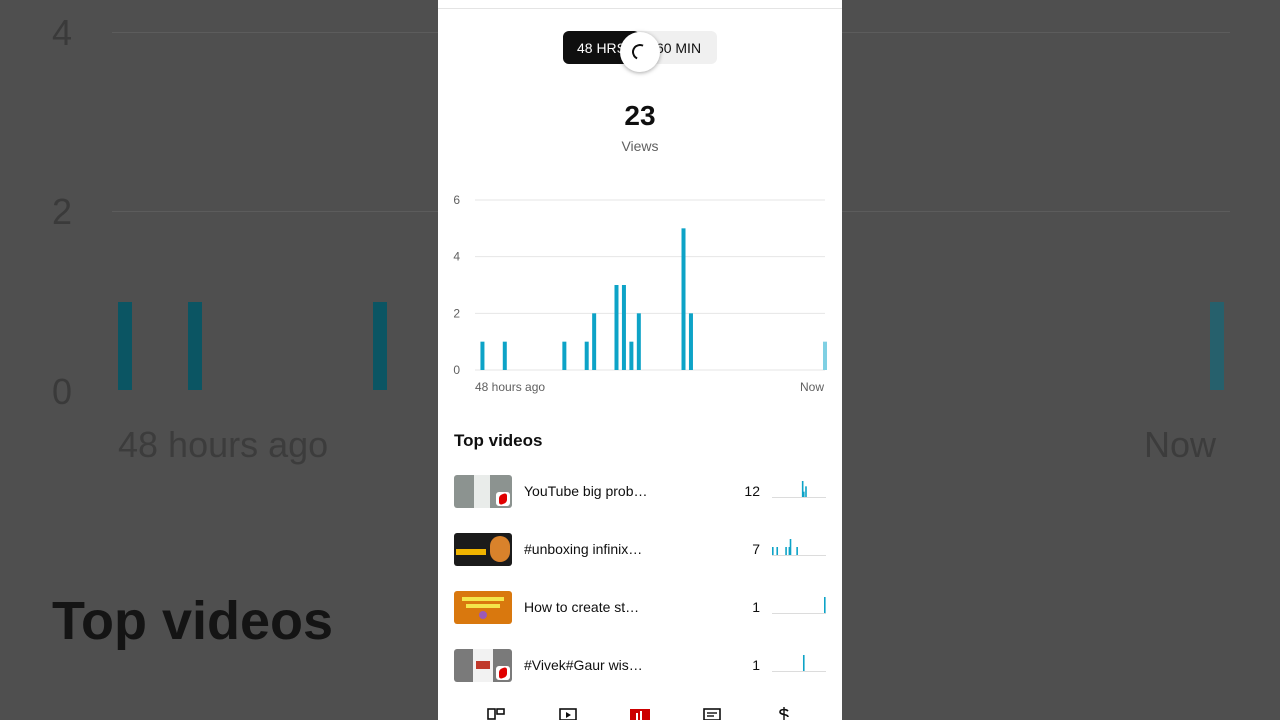 Image resolution: width=1280 pixels, height=720 pixels. I want to click on y-tick-label: 4, so click(456, 257).